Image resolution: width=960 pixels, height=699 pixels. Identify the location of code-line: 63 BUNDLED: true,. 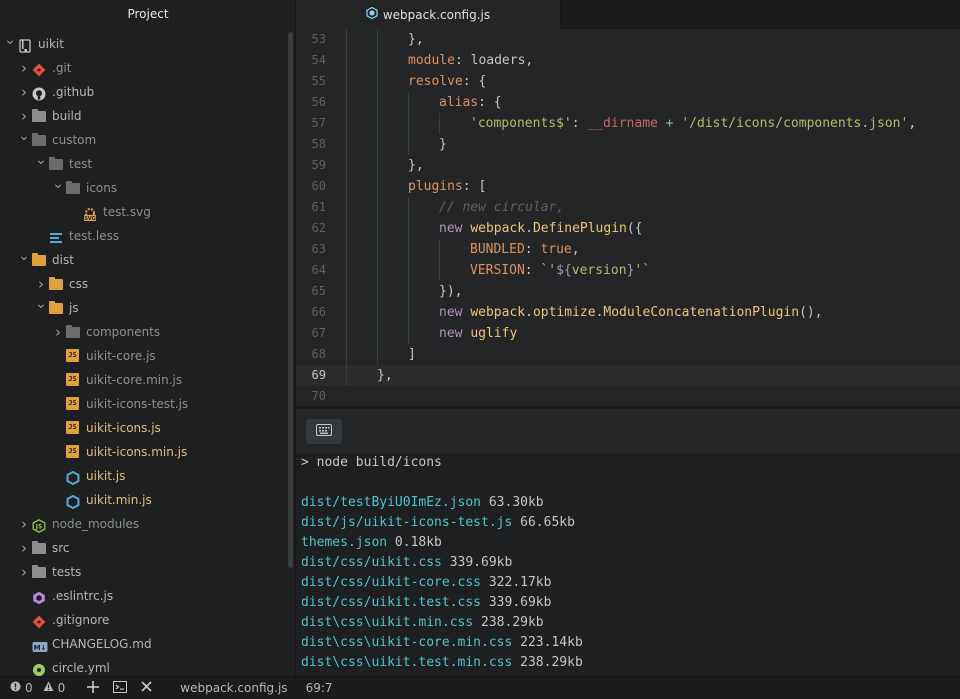
(628, 249).